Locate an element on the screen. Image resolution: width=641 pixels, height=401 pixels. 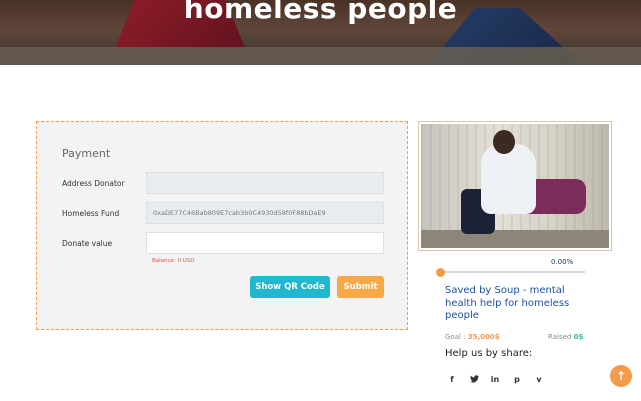
goal-text: Goal : 35,000$ is located at coordinates (472, 337).